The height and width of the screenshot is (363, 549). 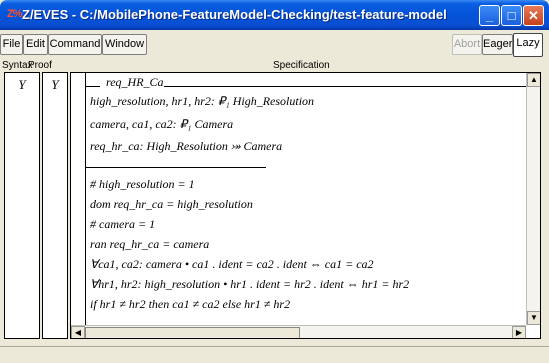 What do you see at coordinates (123, 224) in the screenshot?
I see `schema-predicate: # camera = 1` at bounding box center [123, 224].